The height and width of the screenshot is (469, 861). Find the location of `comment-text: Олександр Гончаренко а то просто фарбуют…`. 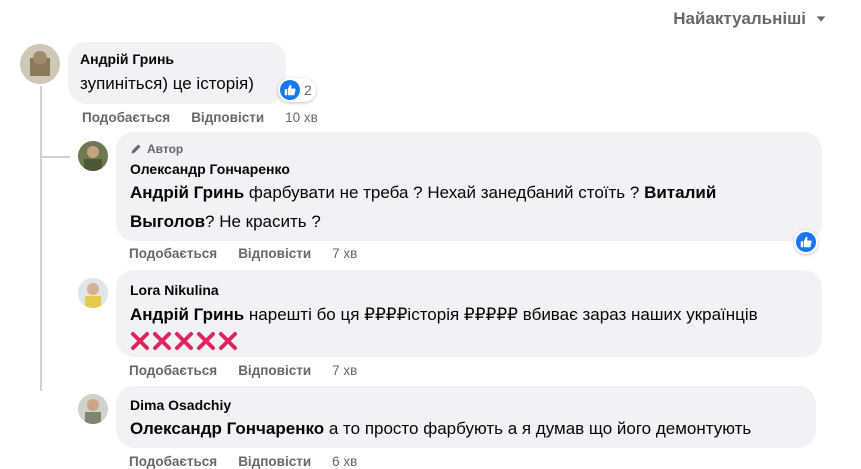

comment-text: Олександр Гончаренко а то просто фарбуют… is located at coordinates (466, 428).